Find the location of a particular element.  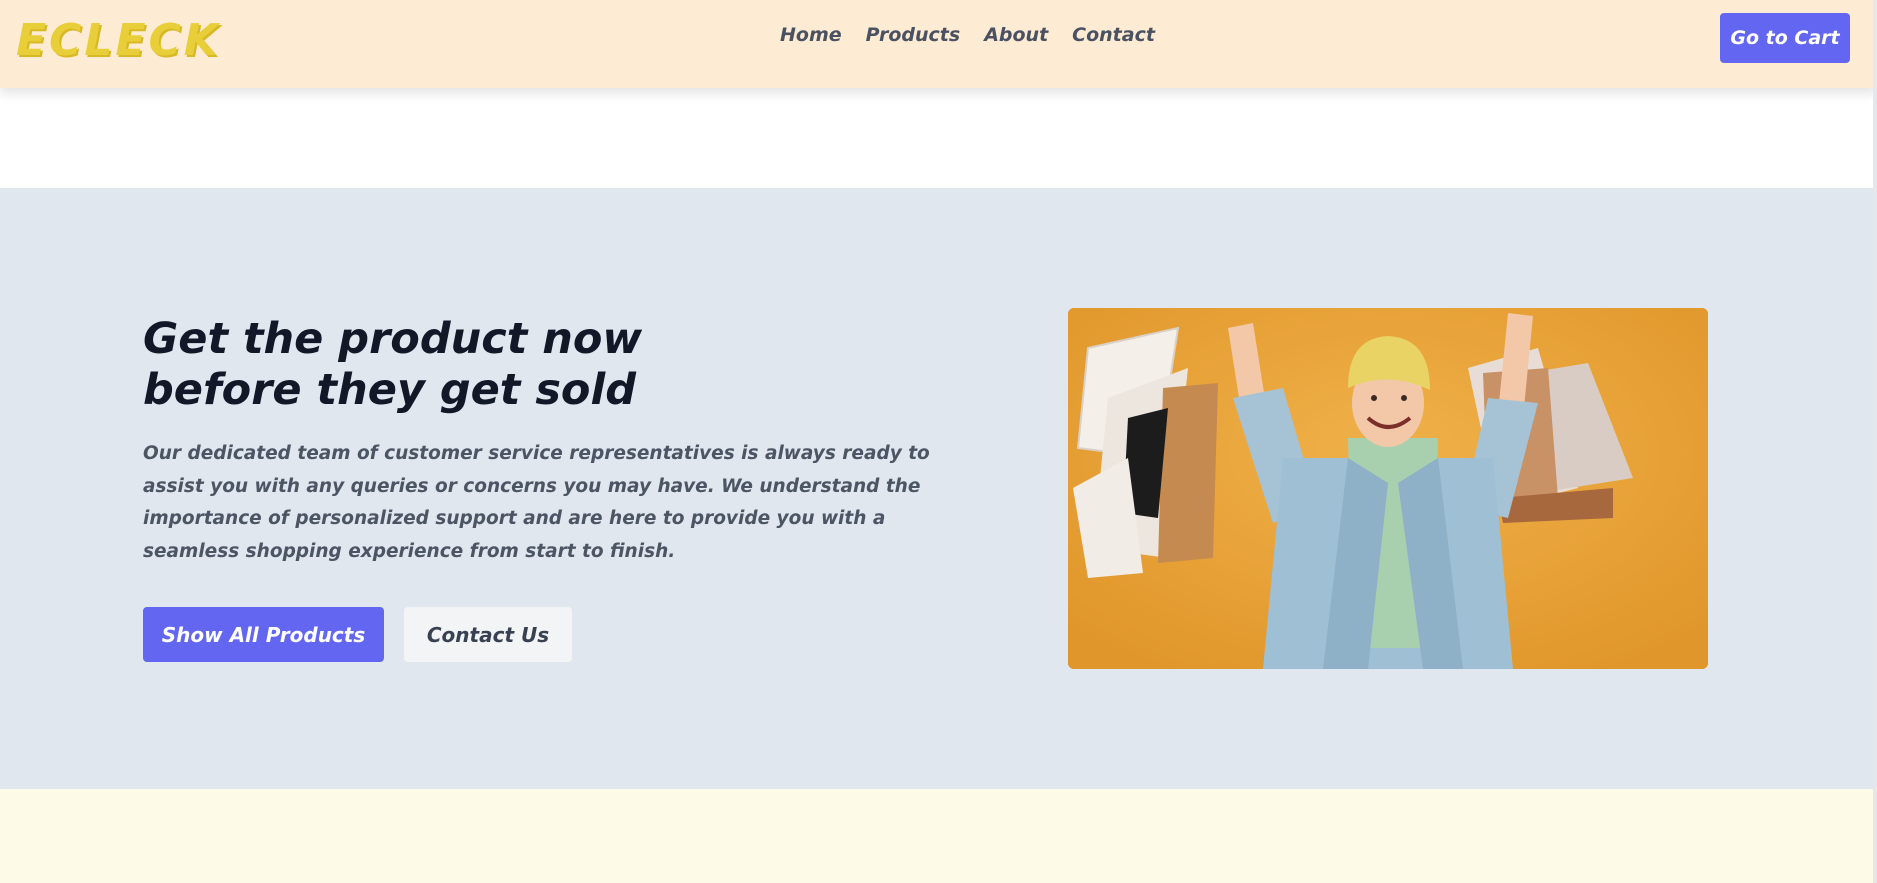

hero-image is located at coordinates (1388, 488).